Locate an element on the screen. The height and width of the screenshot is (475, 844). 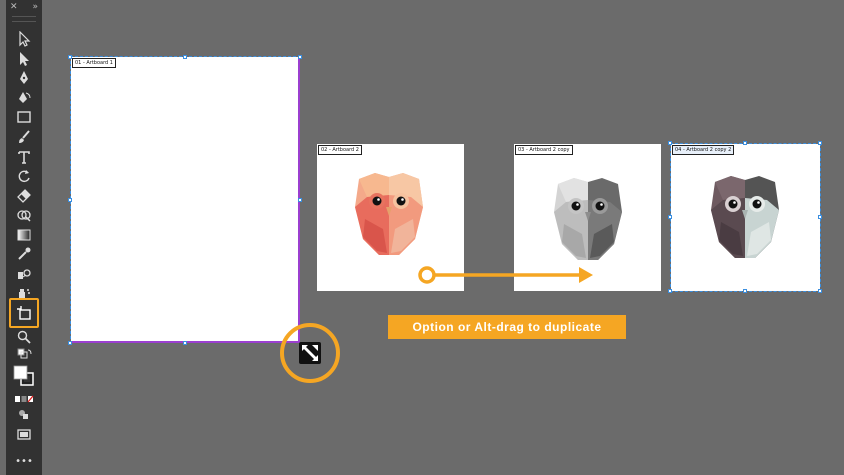
owl-illustration-dark is located at coordinates (745, 217).